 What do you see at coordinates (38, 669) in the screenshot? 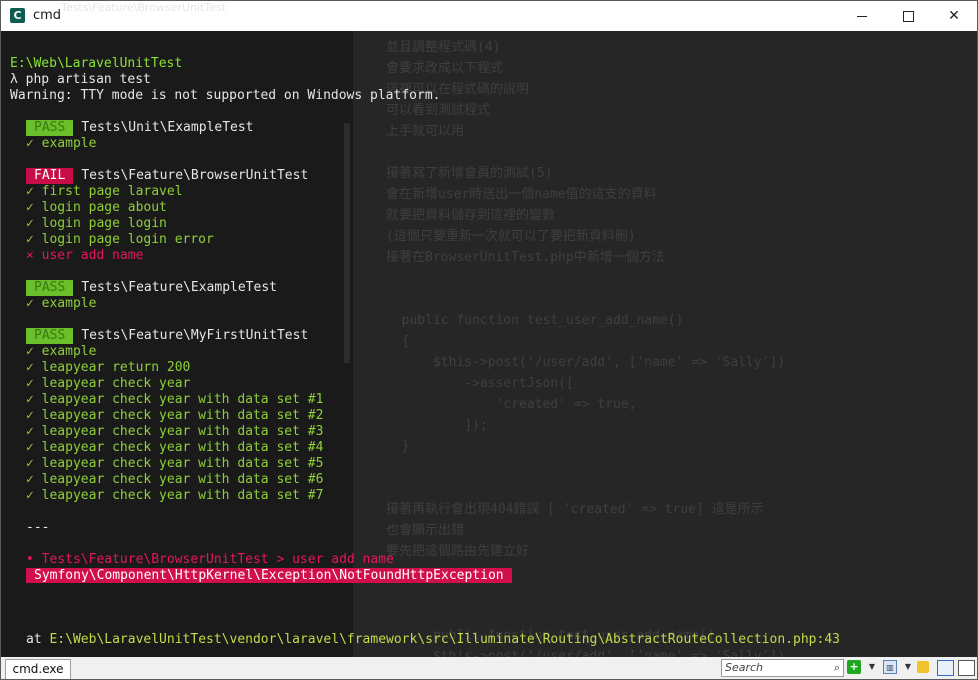
I see `tab-cmd-exe: cmd.exe` at bounding box center [38, 669].